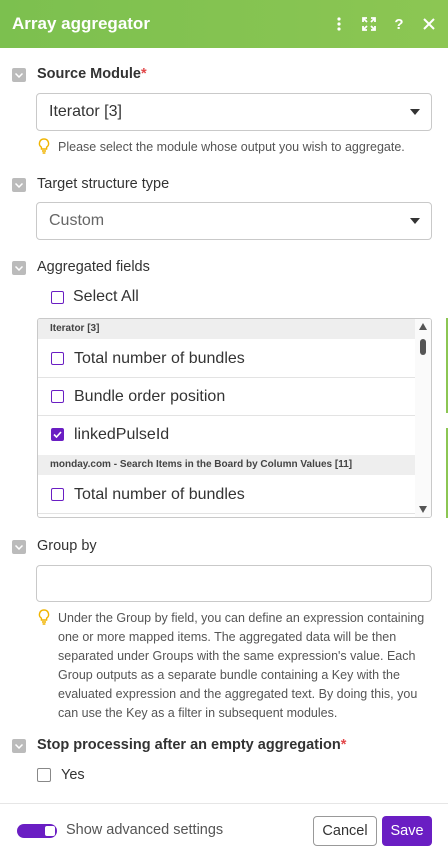 This screenshot has height=855, width=448. What do you see at coordinates (234, 221) in the screenshot?
I see `target-structure-select: Custom` at bounding box center [234, 221].